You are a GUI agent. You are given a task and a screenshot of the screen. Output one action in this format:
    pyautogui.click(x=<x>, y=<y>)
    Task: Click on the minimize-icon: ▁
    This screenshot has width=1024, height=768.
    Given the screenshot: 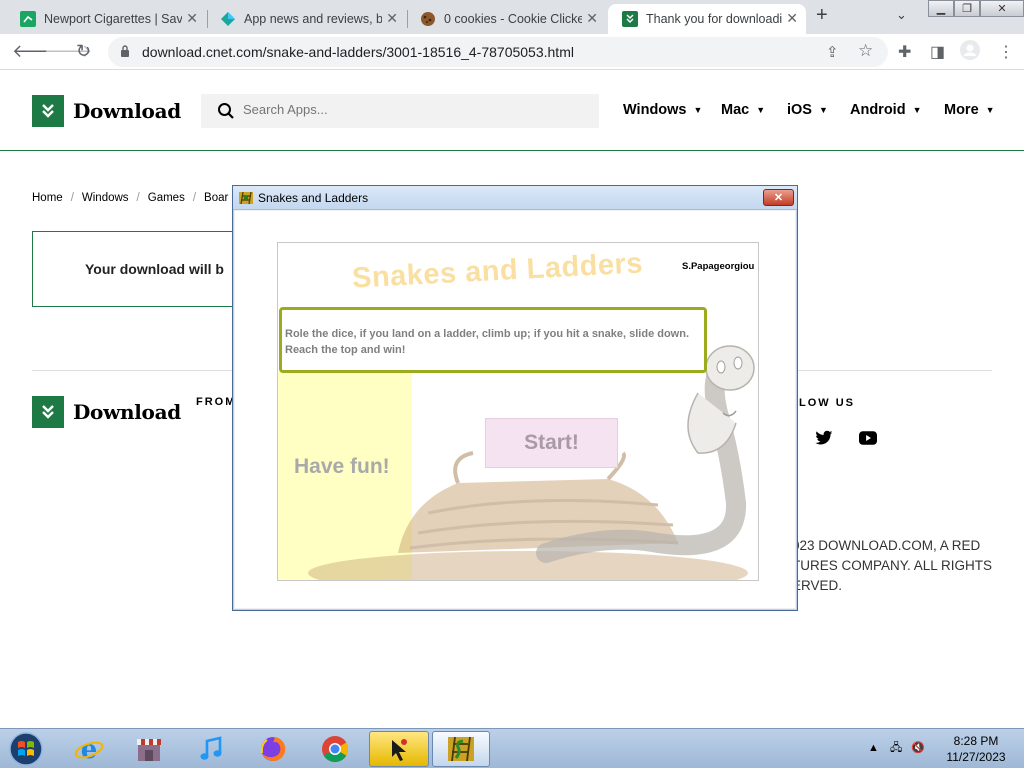 What is the action you would take?
    pyautogui.click(x=941, y=8)
    